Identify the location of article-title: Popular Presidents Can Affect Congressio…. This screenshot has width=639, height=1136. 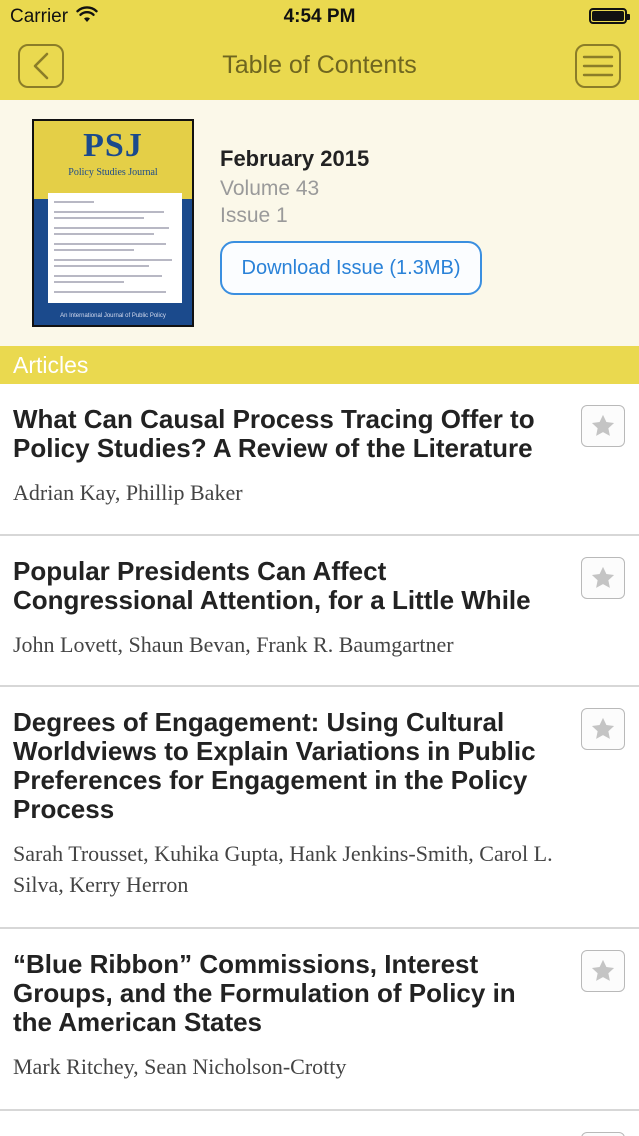
(272, 585).